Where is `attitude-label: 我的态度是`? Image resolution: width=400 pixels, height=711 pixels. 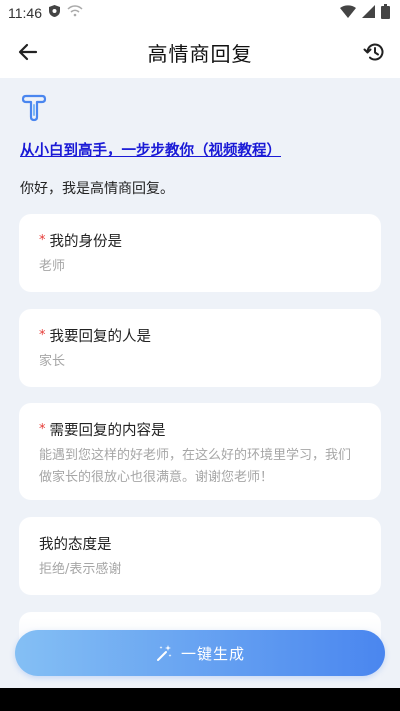
attitude-label: 我的态度是 is located at coordinates (75, 545).